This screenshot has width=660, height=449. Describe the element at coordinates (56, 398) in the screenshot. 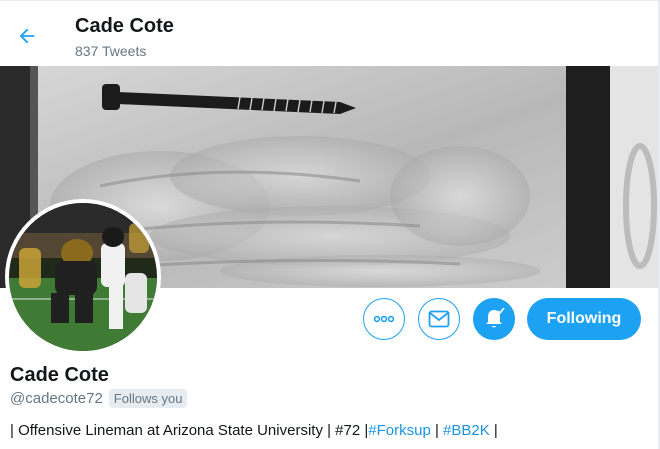

I see `profile-handle: @cadecote72` at that location.